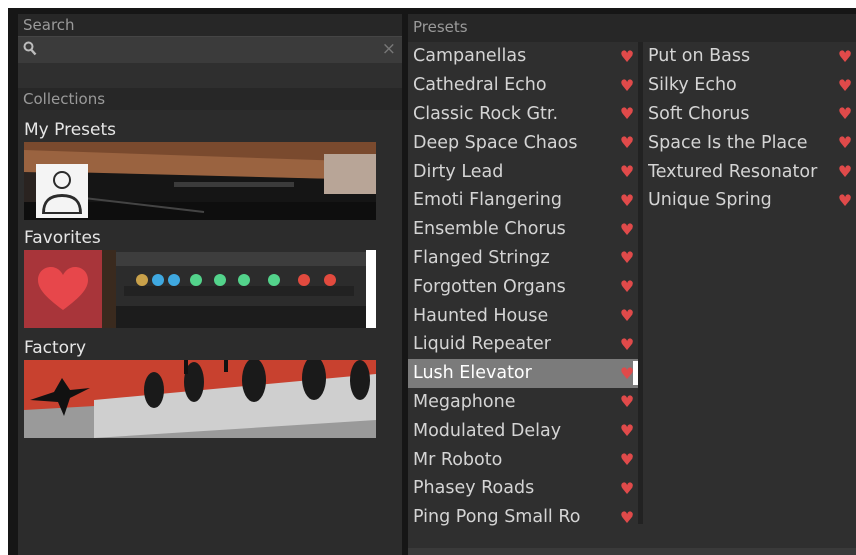 This screenshot has height=555, width=856. I want to click on preset-name: Flanged Stringz, so click(481, 257).